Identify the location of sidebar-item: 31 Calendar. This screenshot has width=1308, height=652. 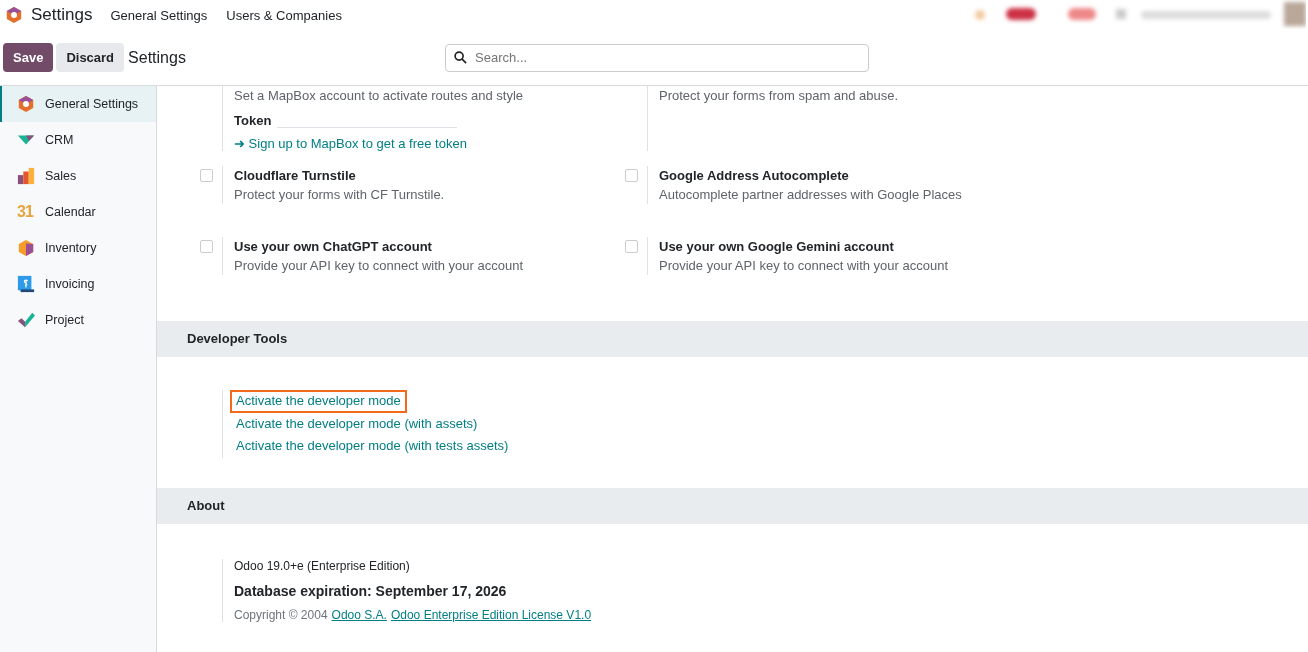
(78, 212).